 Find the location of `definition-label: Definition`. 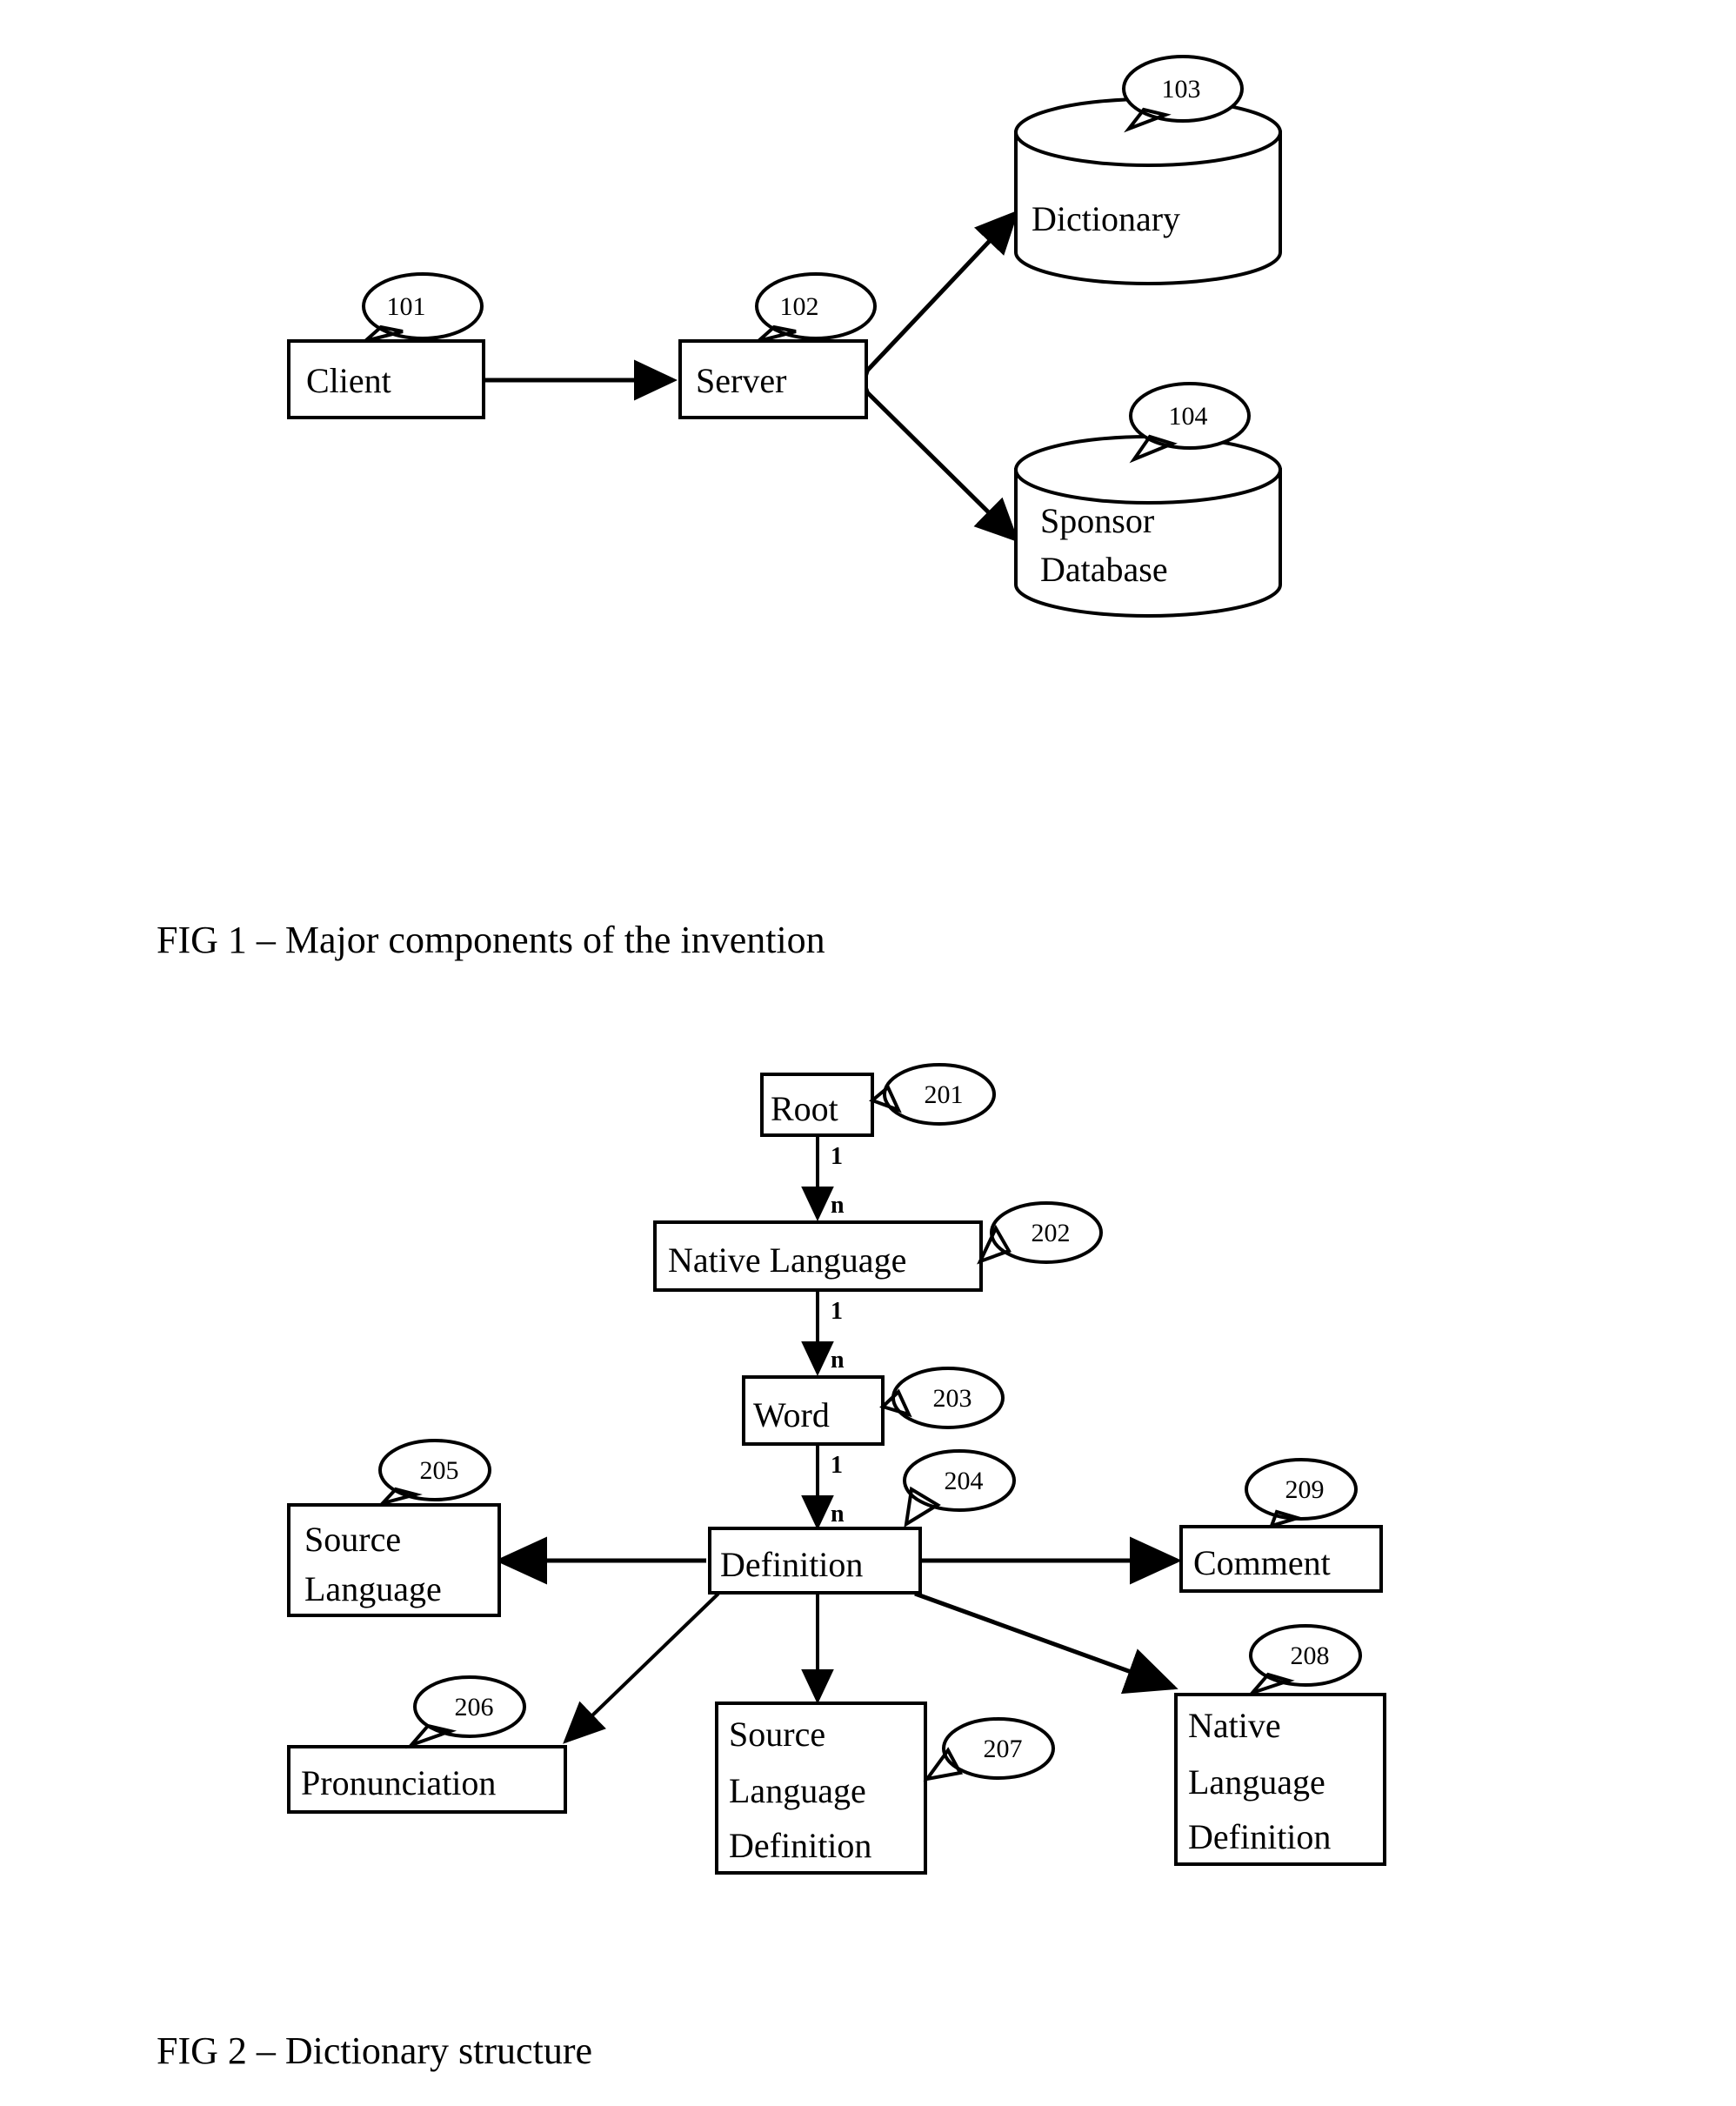

definition-label: Definition is located at coordinates (791, 1564).